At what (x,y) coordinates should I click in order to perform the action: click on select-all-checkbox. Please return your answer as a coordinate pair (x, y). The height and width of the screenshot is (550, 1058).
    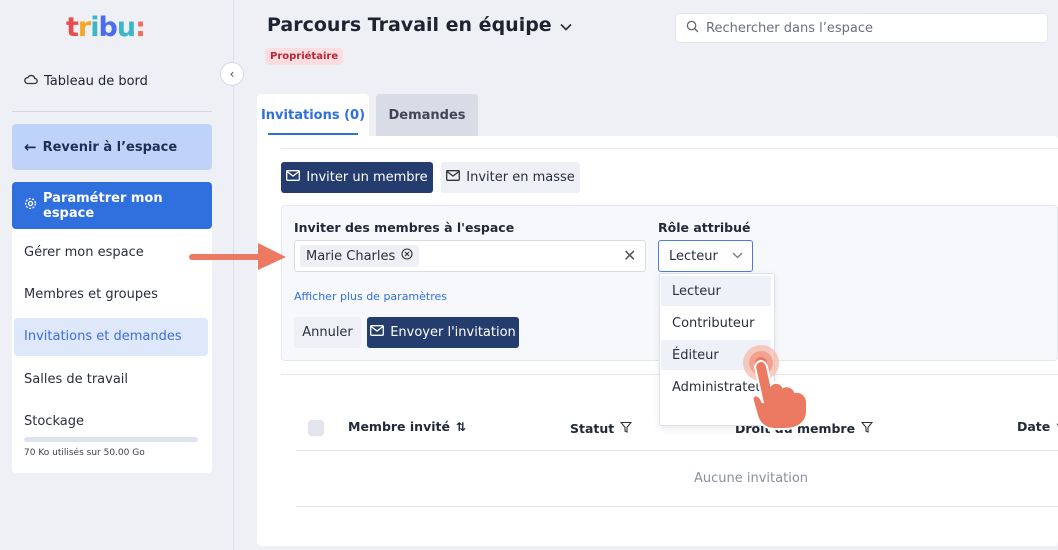
    Looking at the image, I should click on (316, 428).